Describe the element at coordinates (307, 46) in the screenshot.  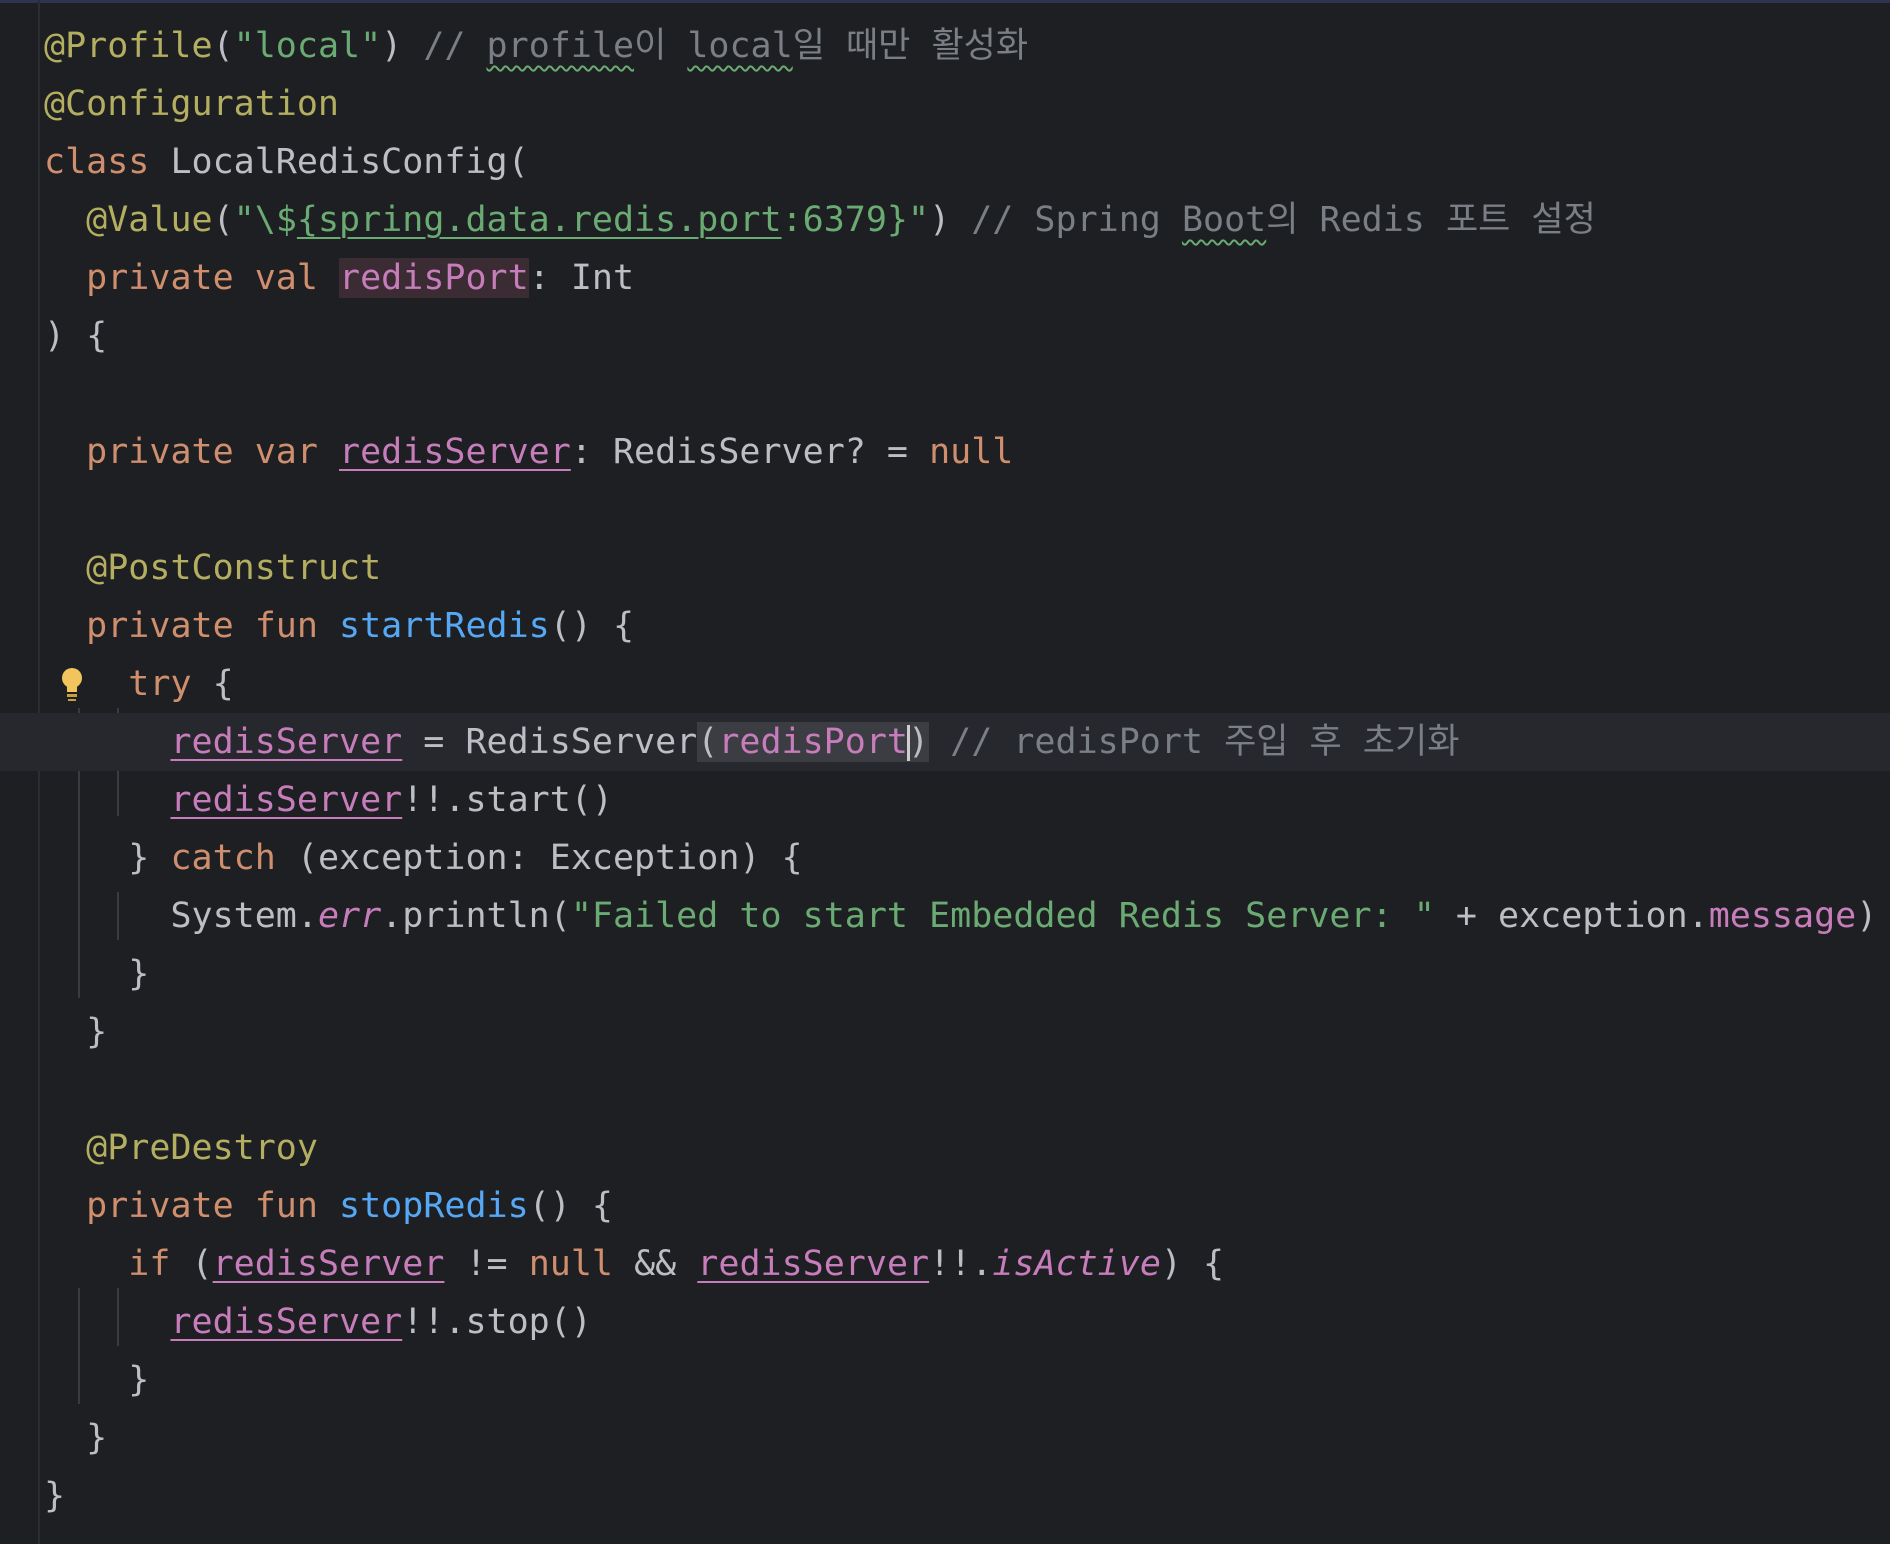
I see `string-token: "local"` at that location.